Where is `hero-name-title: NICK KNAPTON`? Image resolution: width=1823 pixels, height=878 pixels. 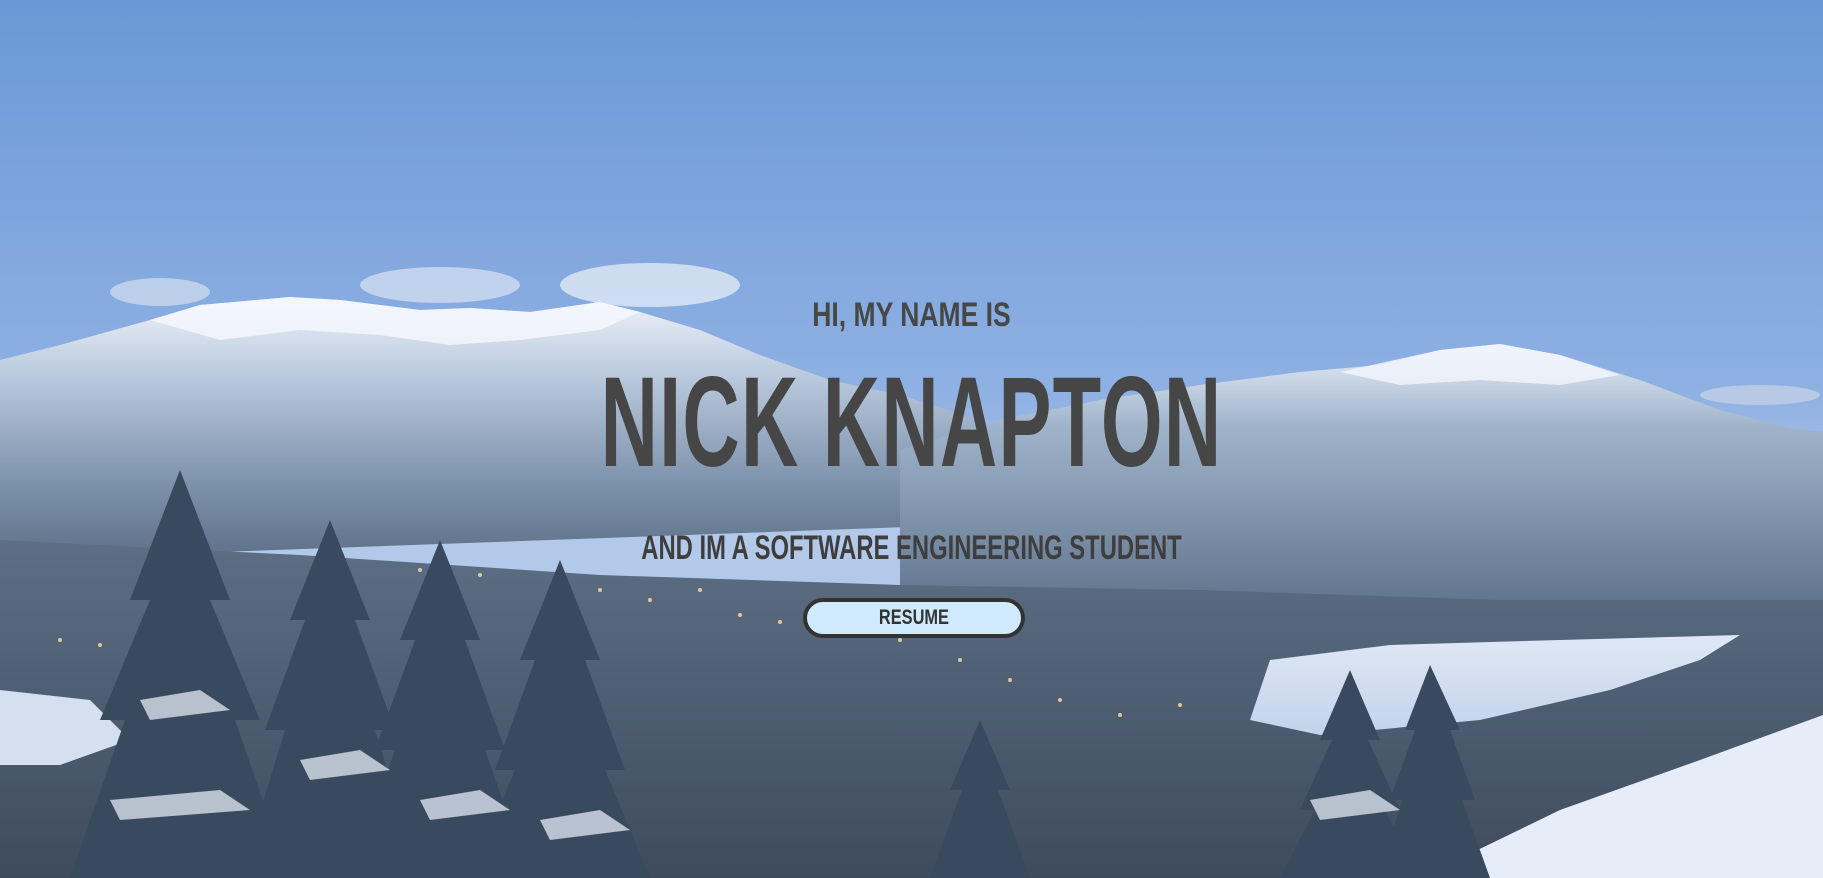
hero-name-title: NICK KNAPTON is located at coordinates (911, 422).